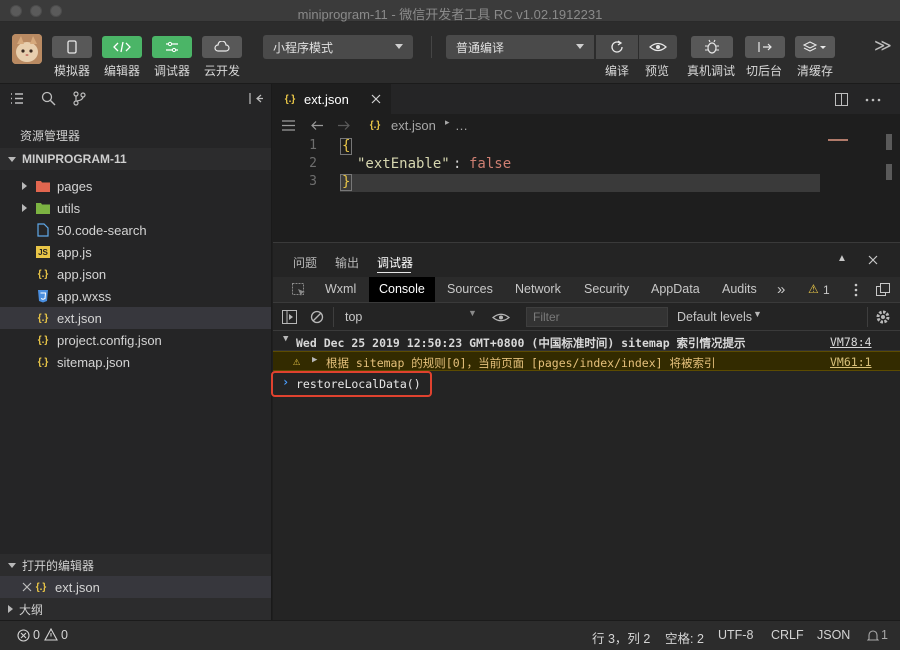 The image size is (900, 650). Describe the element at coordinates (24, 186) in the screenshot. I see `chevron-right-icon` at that location.